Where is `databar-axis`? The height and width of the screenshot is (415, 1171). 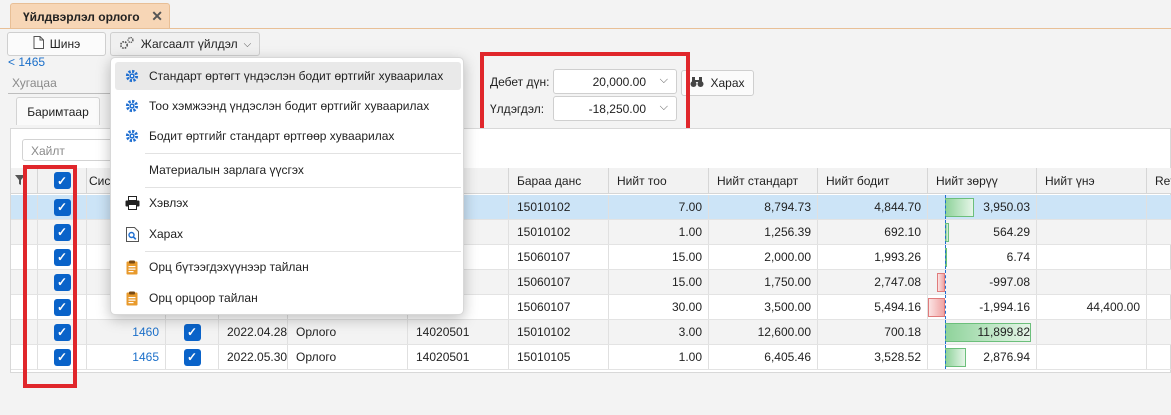 databar-axis is located at coordinates (945, 282).